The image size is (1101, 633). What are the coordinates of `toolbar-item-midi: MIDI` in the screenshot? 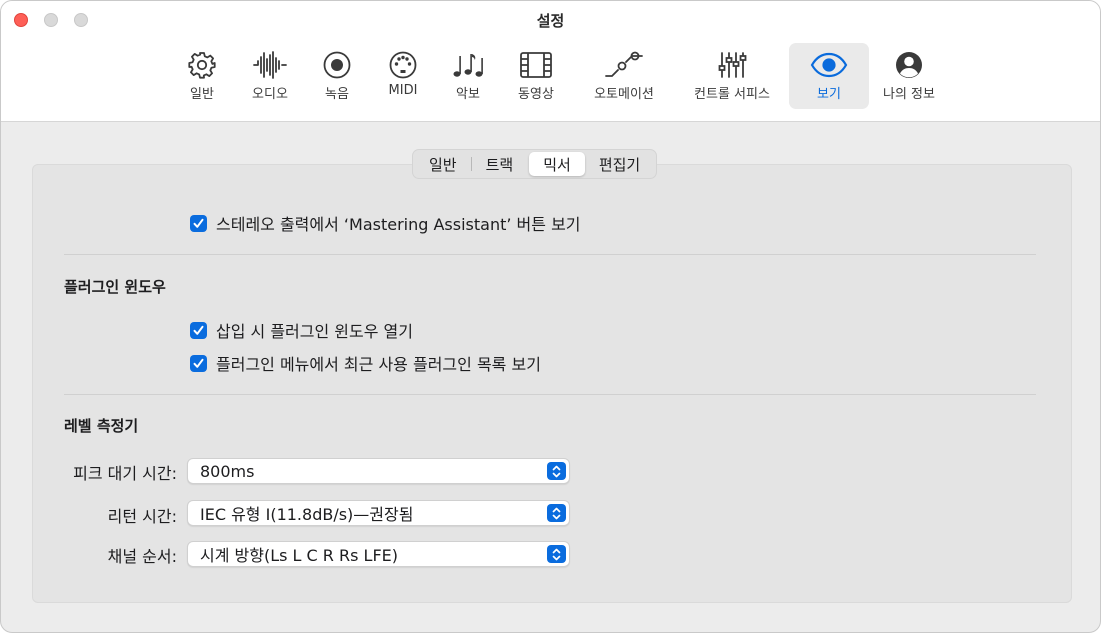 It's located at (403, 76).